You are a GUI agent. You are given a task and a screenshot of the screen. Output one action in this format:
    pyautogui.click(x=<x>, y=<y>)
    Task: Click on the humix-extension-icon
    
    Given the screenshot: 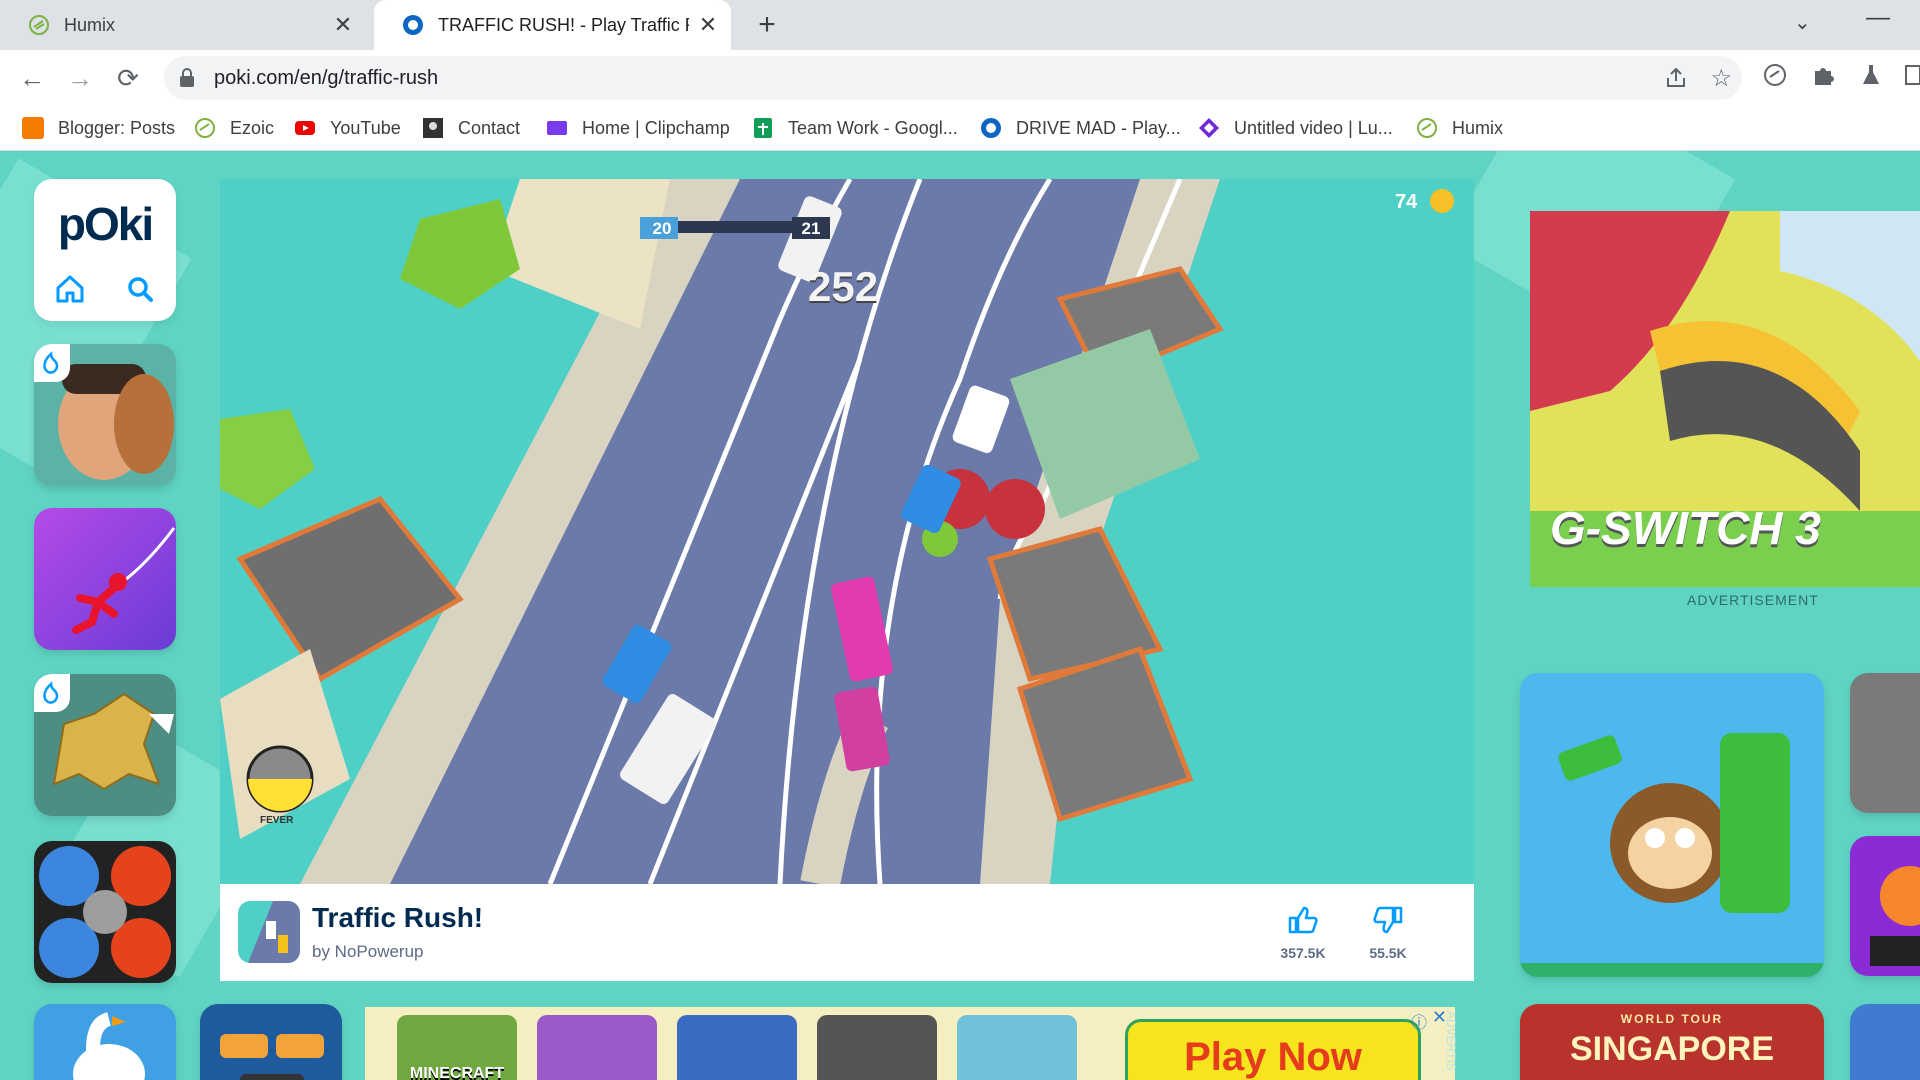 What is the action you would take?
    pyautogui.click(x=1775, y=75)
    